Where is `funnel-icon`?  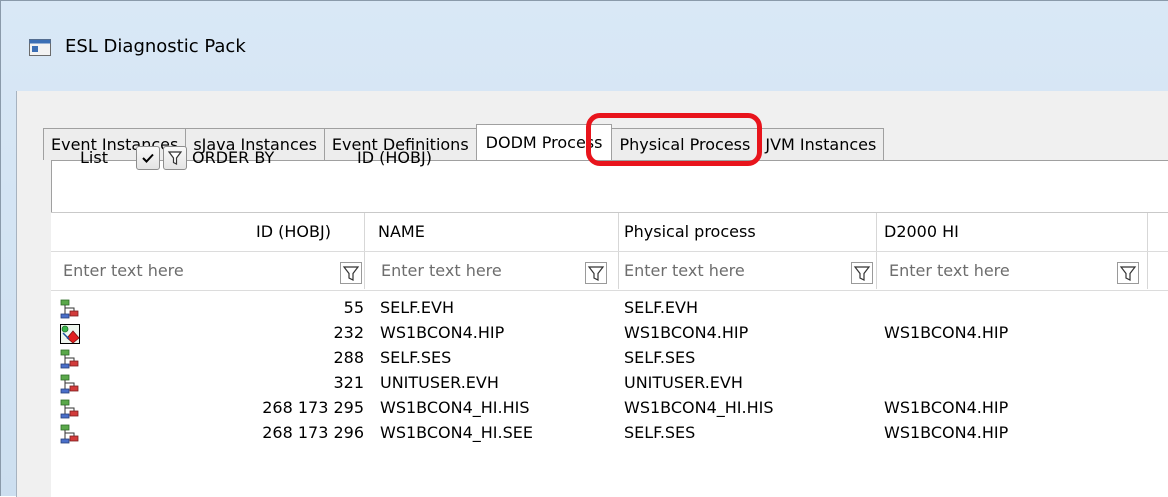
funnel-icon is located at coordinates (175, 158).